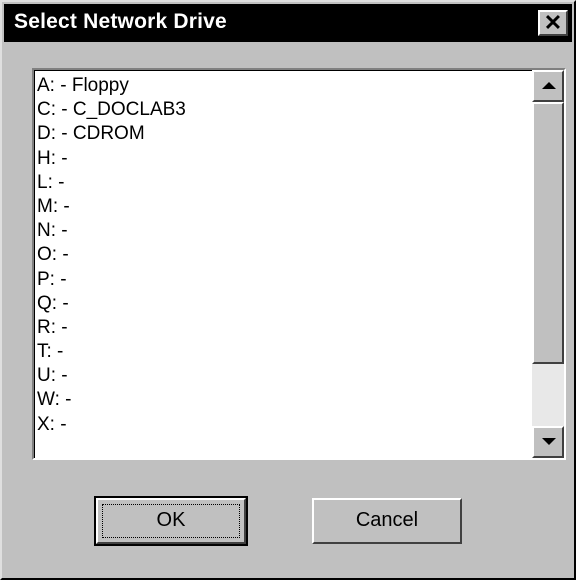 This screenshot has width=576, height=580. I want to click on scroll-up-button, so click(548, 86).